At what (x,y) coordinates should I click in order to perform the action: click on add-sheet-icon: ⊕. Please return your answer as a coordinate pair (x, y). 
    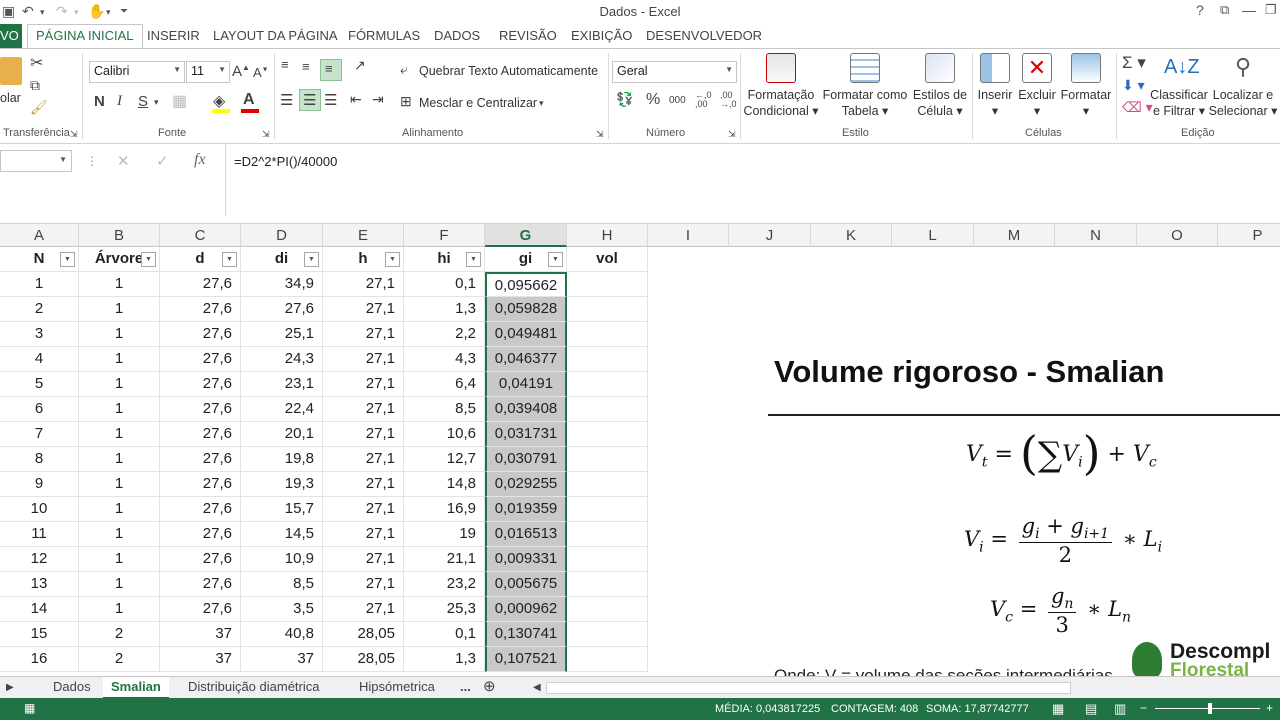
    Looking at the image, I should click on (489, 686).